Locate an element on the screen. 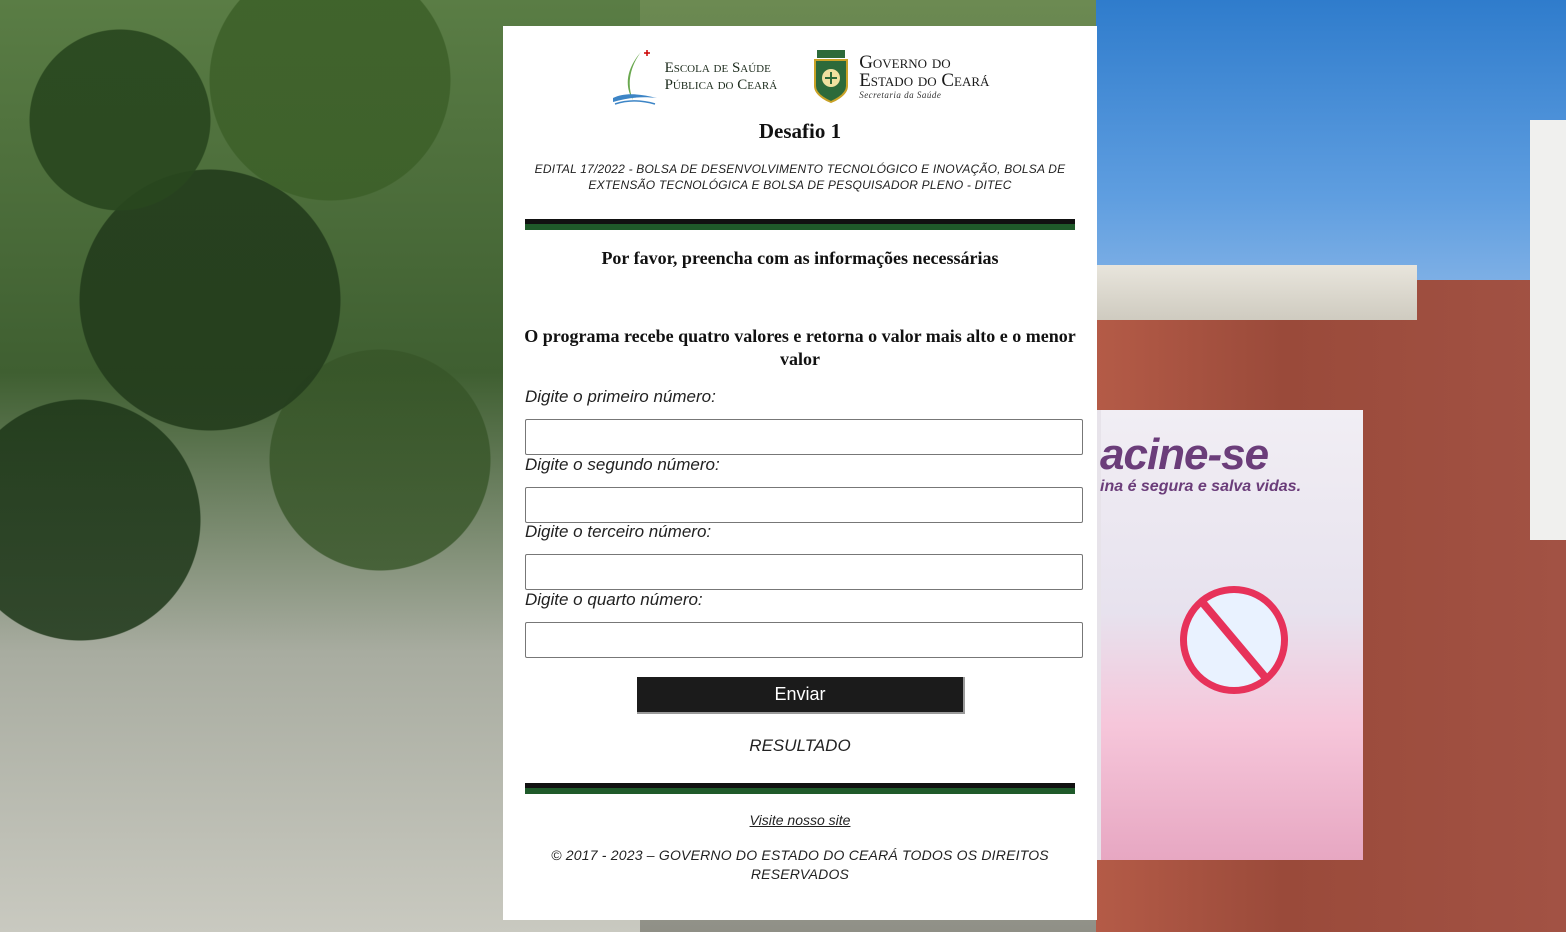 This screenshot has height=932, width=1566. esp-leaf-icon is located at coordinates (634, 77).